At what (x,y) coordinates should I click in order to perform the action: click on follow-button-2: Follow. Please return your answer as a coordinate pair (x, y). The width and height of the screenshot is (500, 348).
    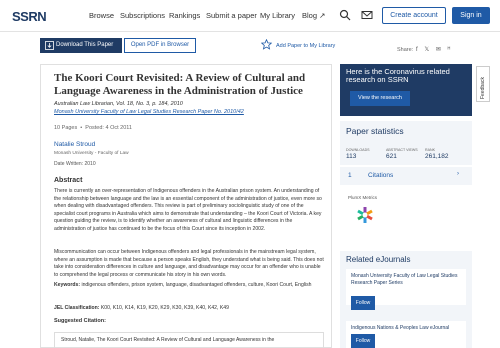
    Looking at the image, I should click on (363, 341).